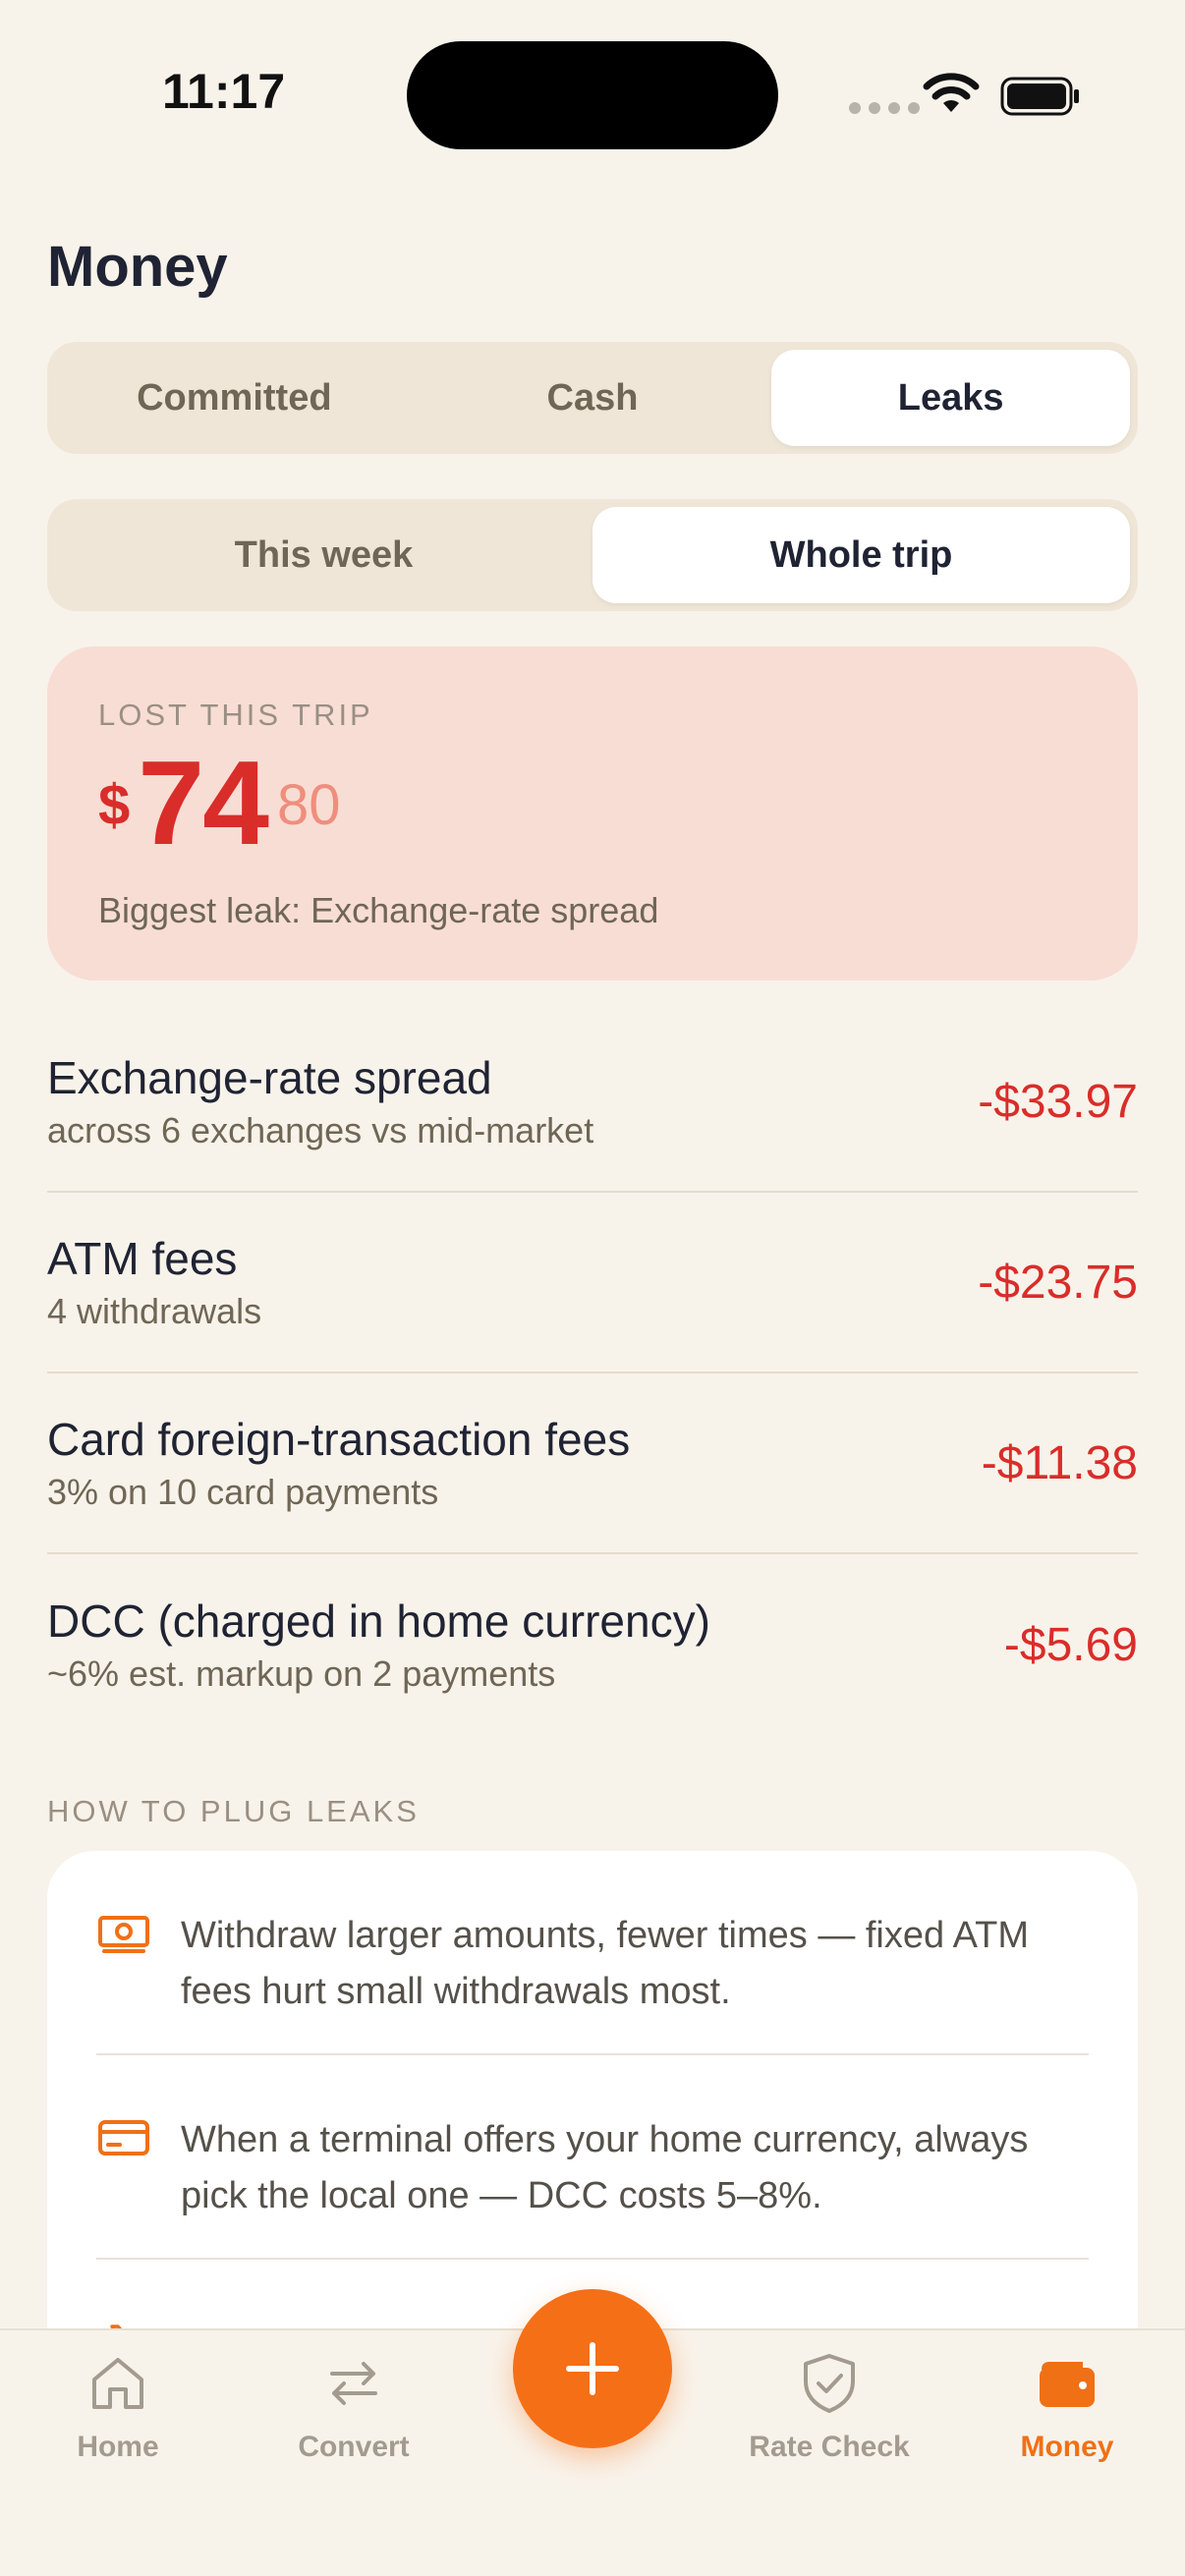 This screenshot has height=2576, width=1185. Describe the element at coordinates (124, 2138) in the screenshot. I see `card-icon` at that location.